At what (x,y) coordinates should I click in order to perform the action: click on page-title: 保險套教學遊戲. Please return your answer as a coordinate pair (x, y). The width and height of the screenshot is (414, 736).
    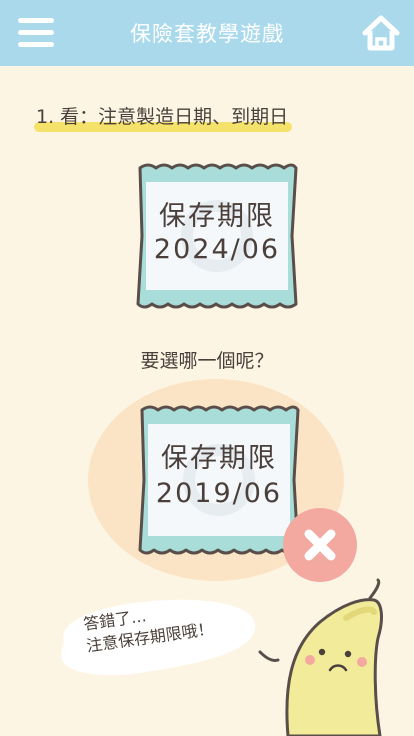
    Looking at the image, I should click on (207, 34).